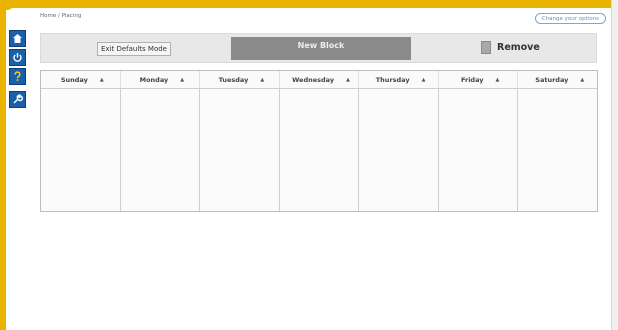 Image resolution: width=618 pixels, height=330 pixels. Describe the element at coordinates (240, 150) in the screenshot. I see `day-column-tuesday` at that location.